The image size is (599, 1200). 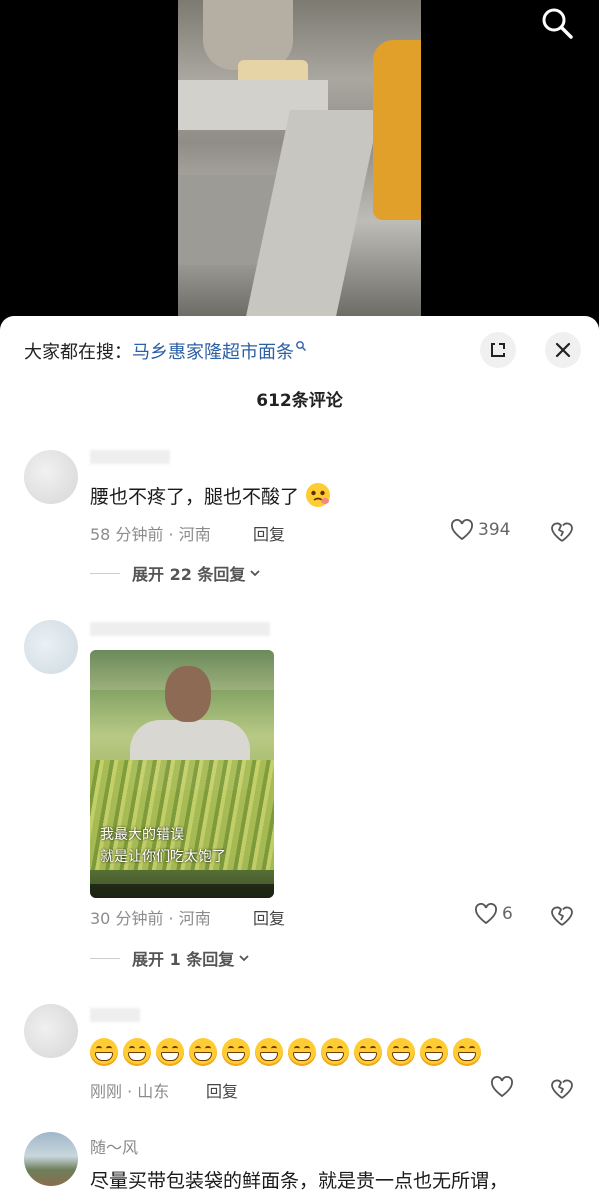 I want to click on comment-meta: 58 分钟前 · 河南, so click(x=150, y=534).